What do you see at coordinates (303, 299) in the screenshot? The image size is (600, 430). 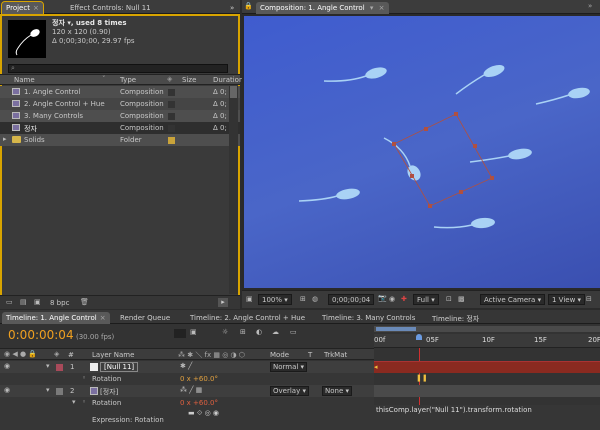 I see `safe-margins-icon: ⊞` at bounding box center [303, 299].